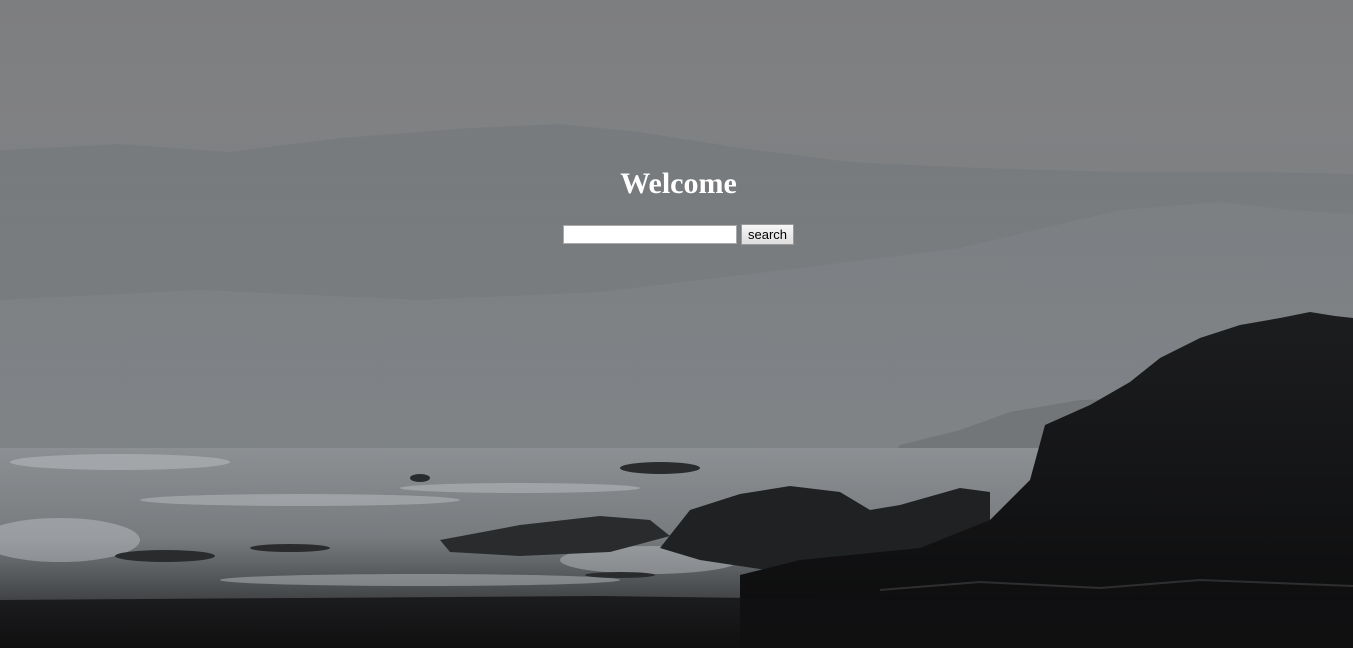  Describe the element at coordinates (650, 234) in the screenshot. I see `search-input` at that location.